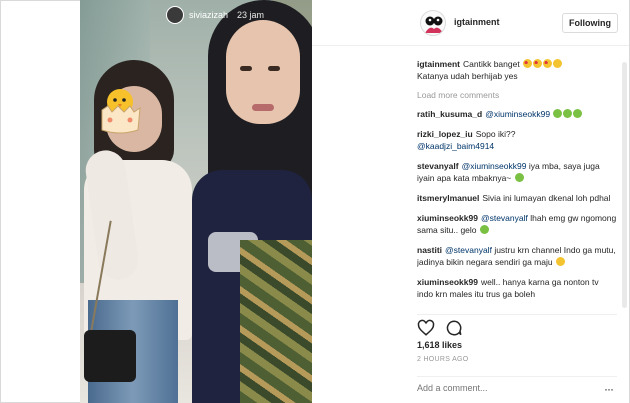 This screenshot has height=403, width=630. I want to click on ellipsis-icon: ···, so click(609, 389).